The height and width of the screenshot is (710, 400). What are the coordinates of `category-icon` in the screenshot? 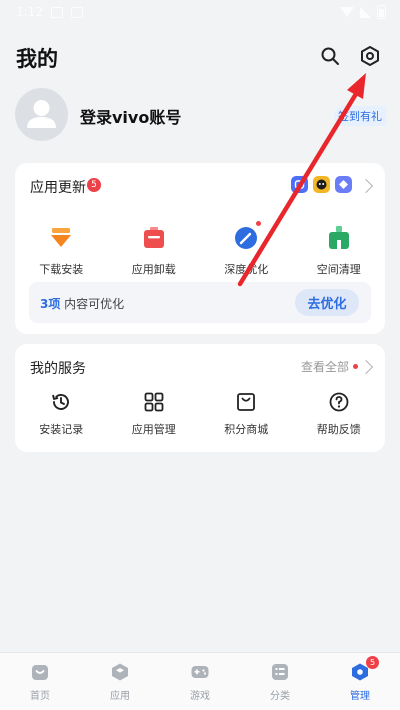 It's located at (280, 672).